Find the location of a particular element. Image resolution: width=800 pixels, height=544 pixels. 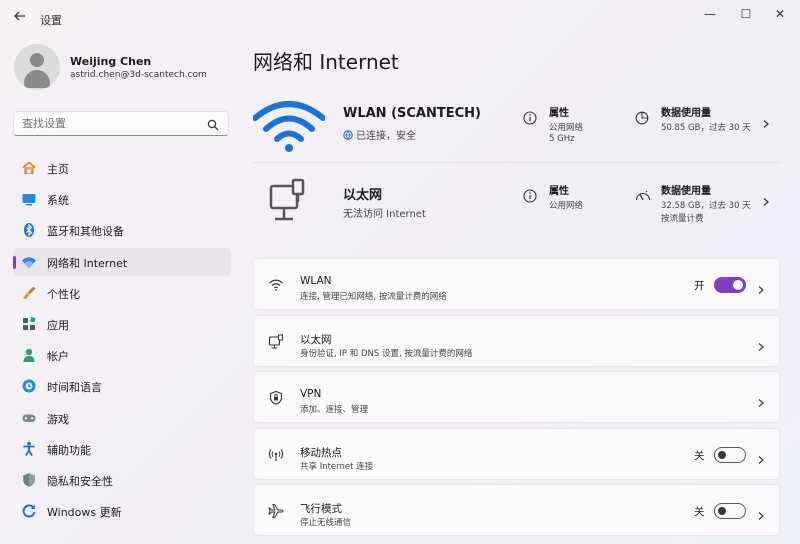

avatar-head is located at coordinates (37, 60).